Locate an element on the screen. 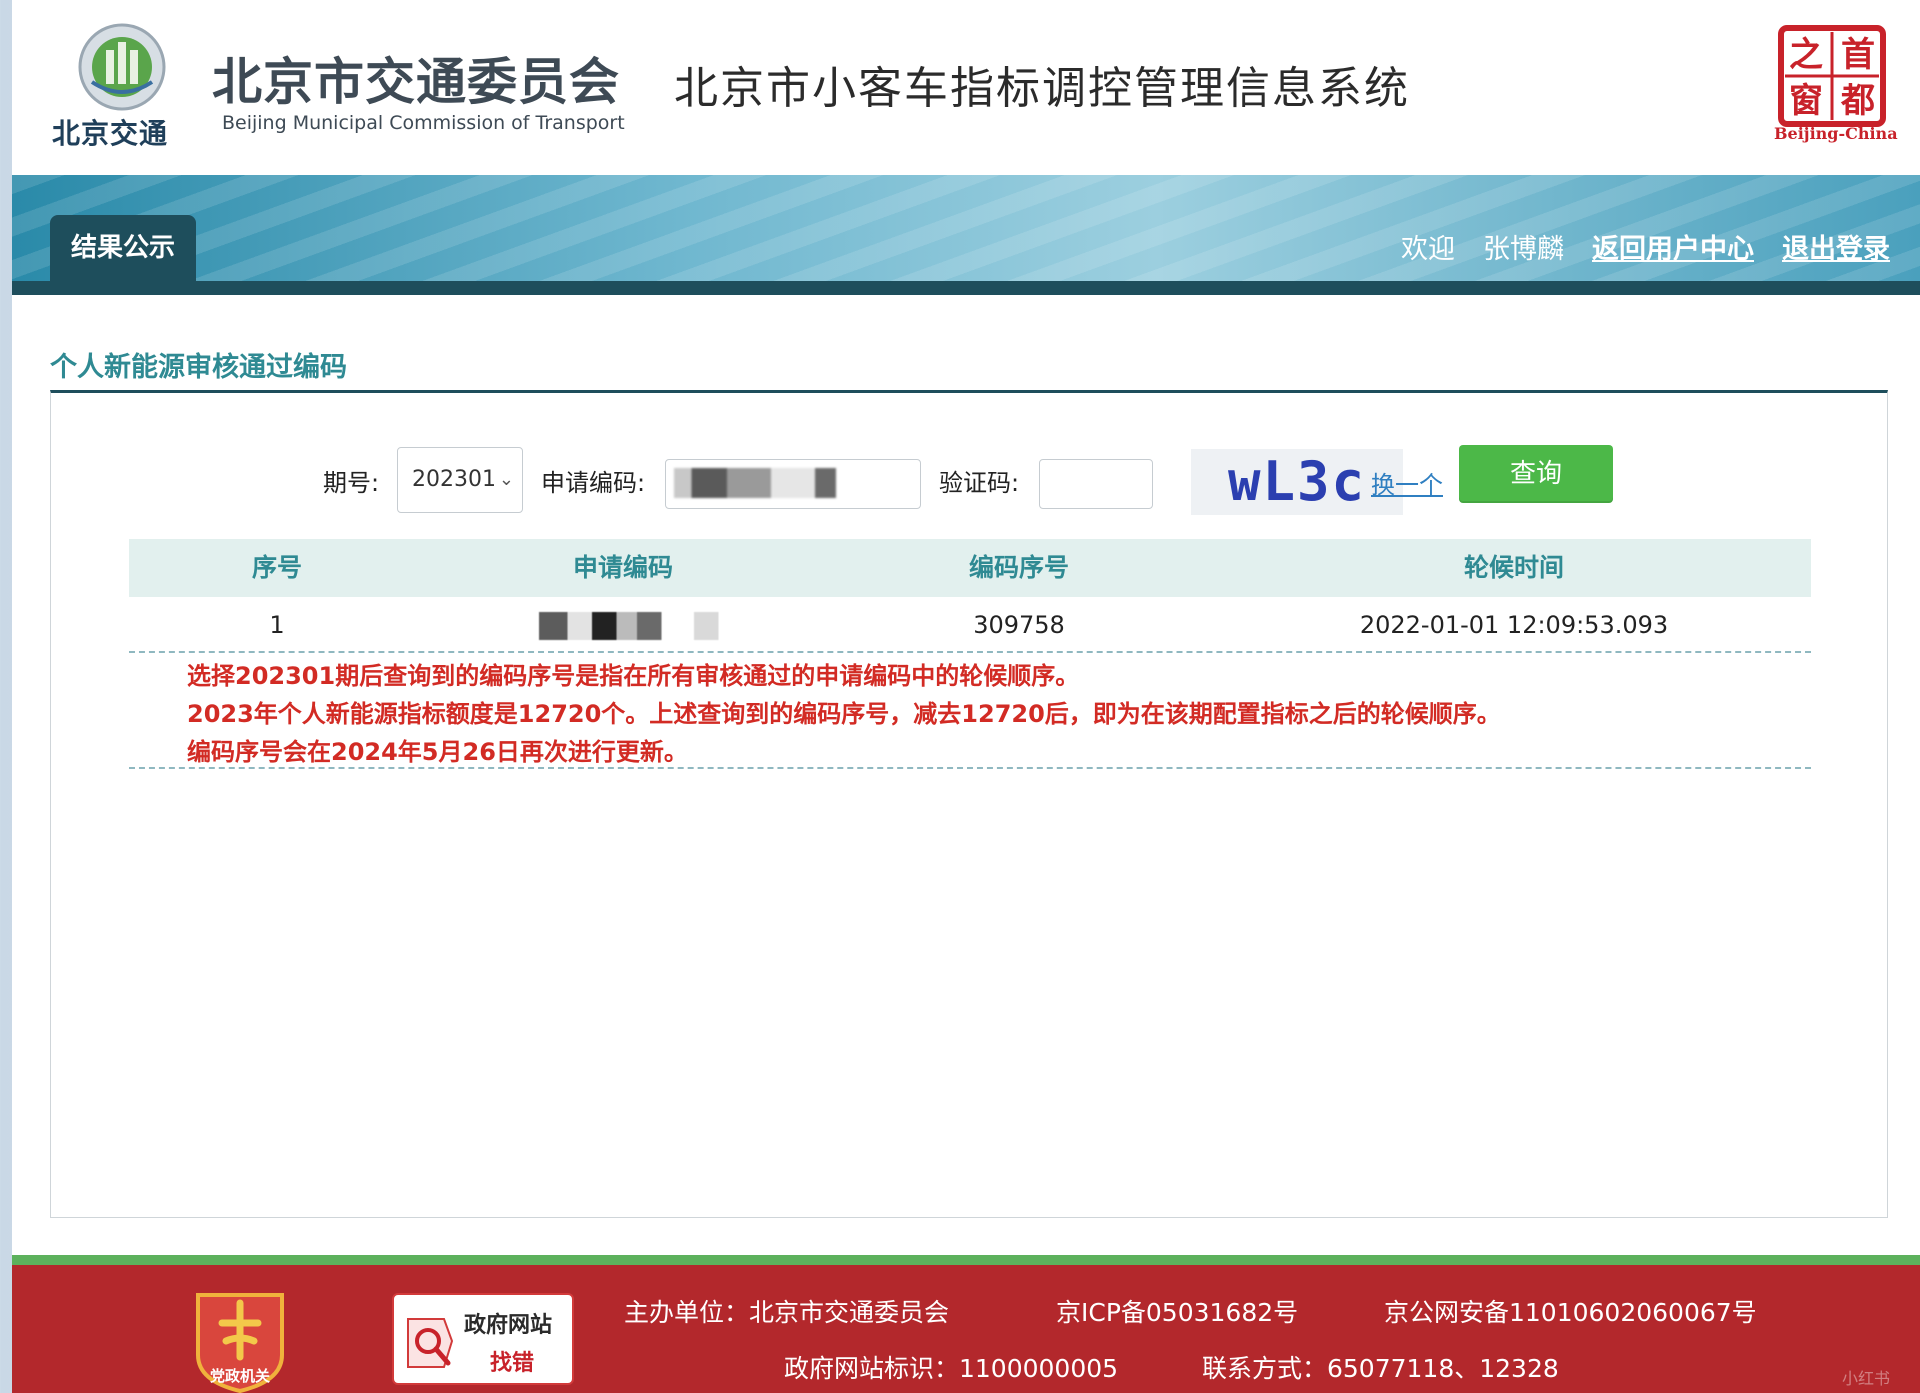  row-code is located at coordinates (623, 625).